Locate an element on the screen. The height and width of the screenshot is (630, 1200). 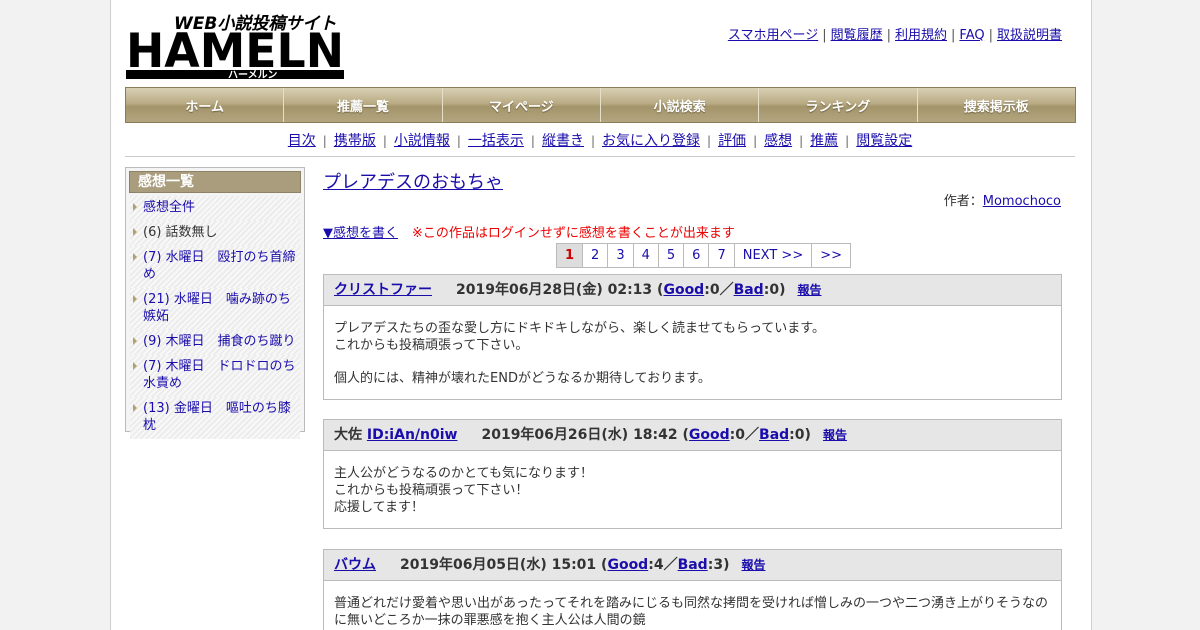
subnav-show-all: 一括表示 is located at coordinates (496, 141).